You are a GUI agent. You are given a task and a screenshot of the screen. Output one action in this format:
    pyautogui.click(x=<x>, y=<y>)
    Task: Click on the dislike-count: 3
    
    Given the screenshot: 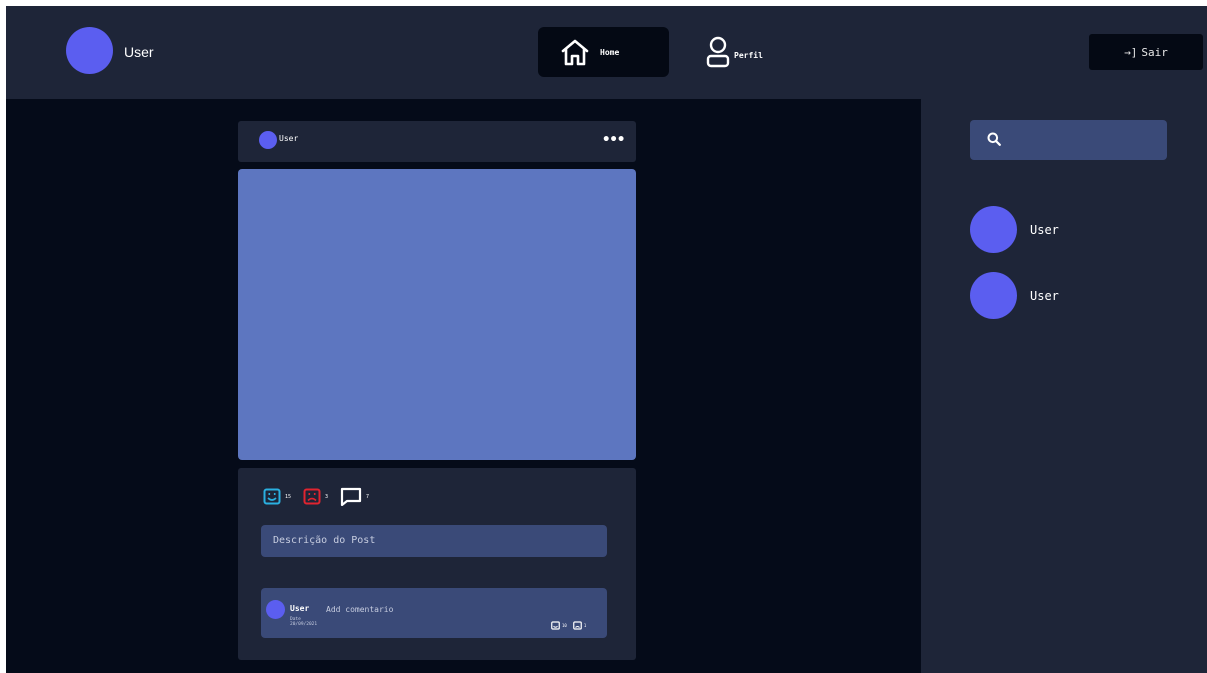 What is the action you would take?
    pyautogui.click(x=327, y=496)
    